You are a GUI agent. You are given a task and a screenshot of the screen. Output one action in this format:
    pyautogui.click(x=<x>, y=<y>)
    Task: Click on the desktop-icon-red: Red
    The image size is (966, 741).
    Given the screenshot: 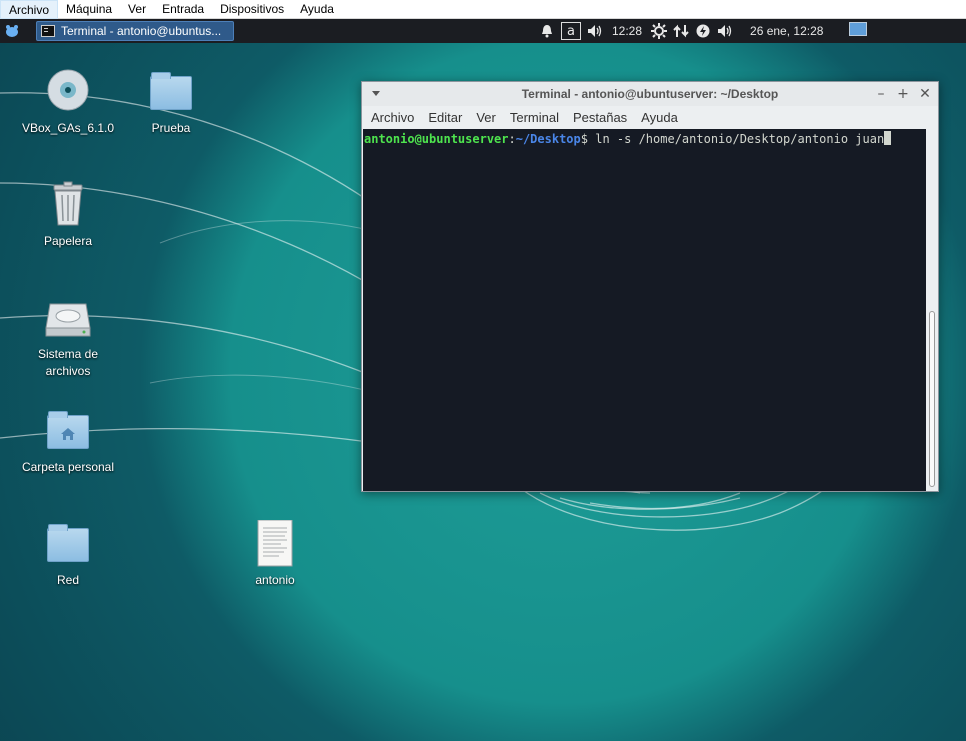 What is the action you would take?
    pyautogui.click(x=68, y=554)
    